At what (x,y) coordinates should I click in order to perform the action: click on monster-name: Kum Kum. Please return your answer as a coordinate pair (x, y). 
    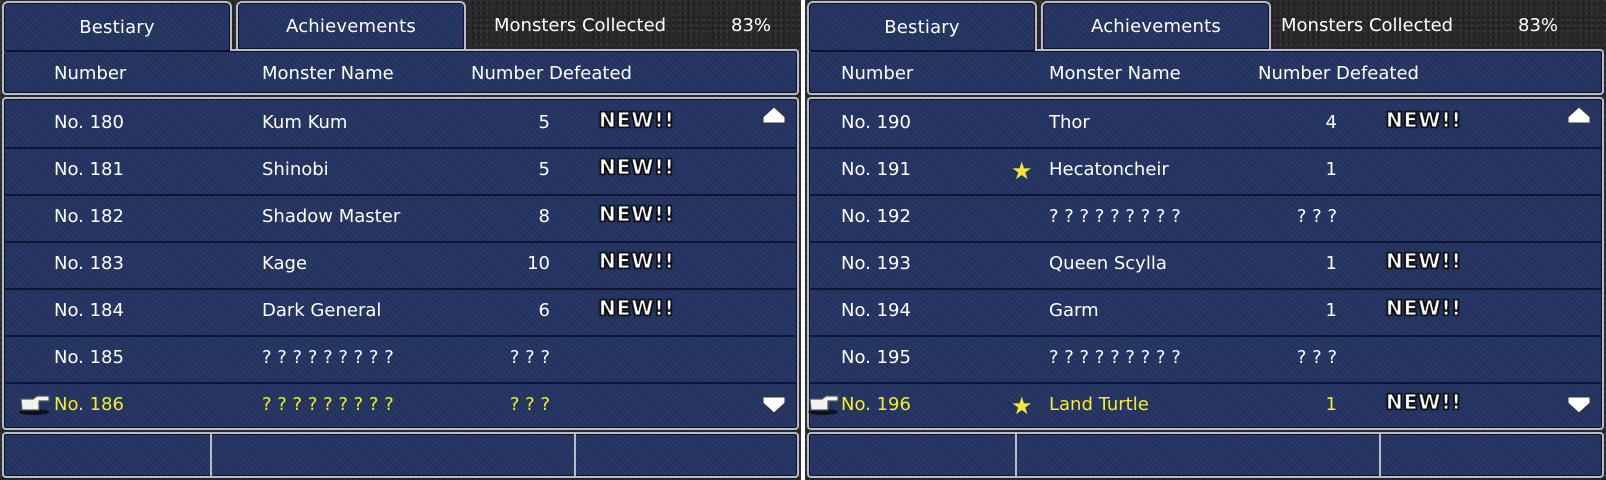
    Looking at the image, I should click on (305, 122).